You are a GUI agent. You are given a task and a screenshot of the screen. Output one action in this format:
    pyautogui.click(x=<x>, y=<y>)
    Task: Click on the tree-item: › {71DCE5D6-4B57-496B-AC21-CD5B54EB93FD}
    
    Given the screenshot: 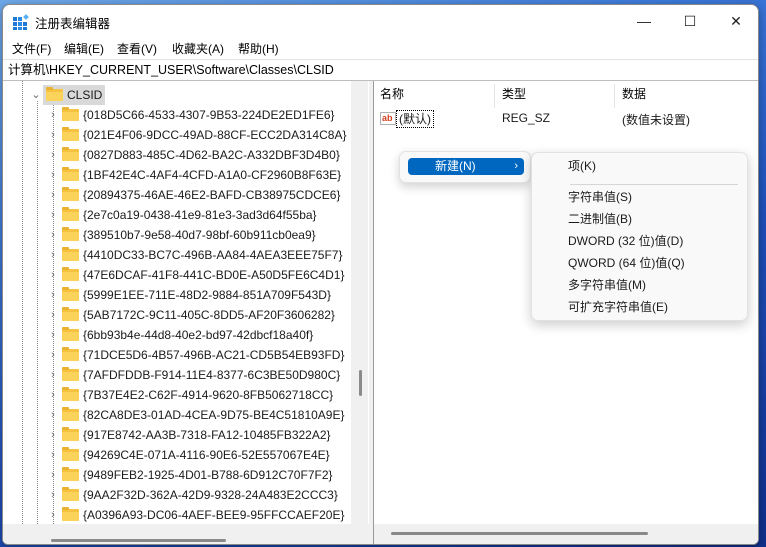 What is the action you would take?
    pyautogui.click(x=177, y=355)
    